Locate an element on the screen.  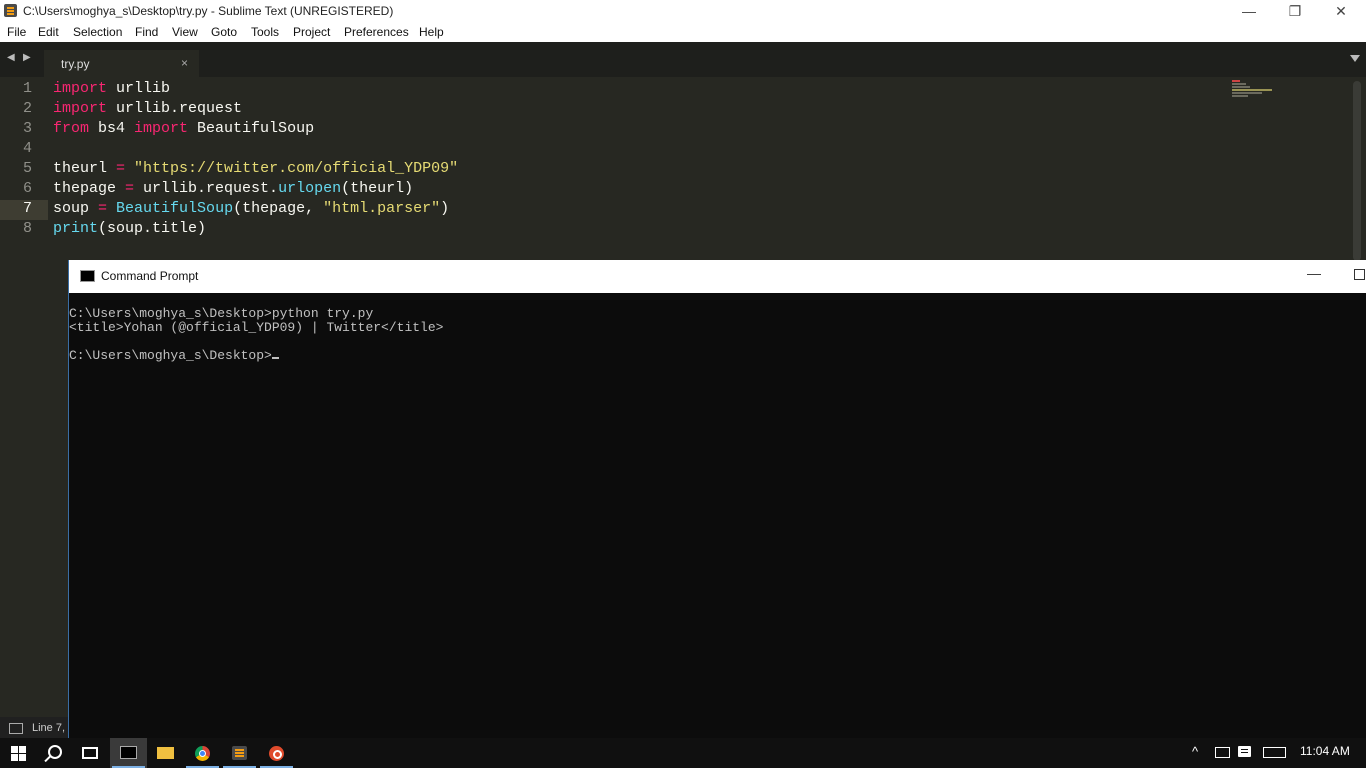
cmd-titlebar: Command Prompt — is located at coordinates (717, 276).